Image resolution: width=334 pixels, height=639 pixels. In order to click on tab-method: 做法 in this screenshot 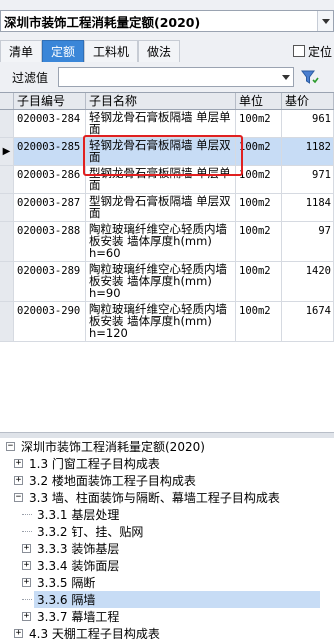, I will do `click(159, 51)`.